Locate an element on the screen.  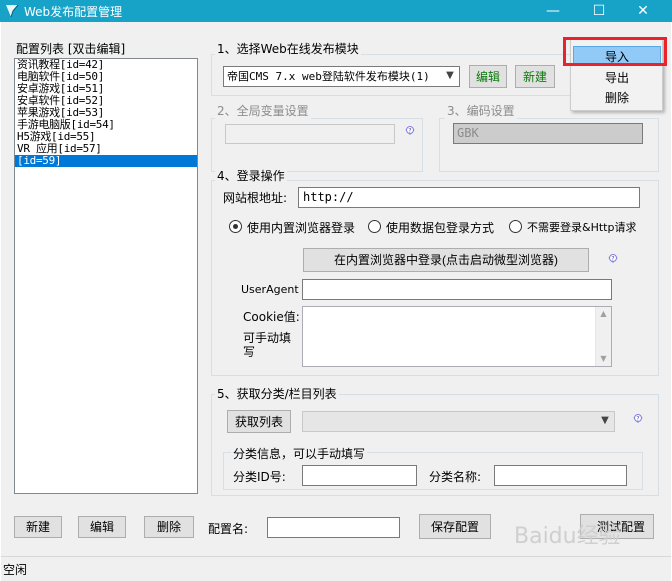
section4-title: 4、登录操作 is located at coordinates (251, 175).